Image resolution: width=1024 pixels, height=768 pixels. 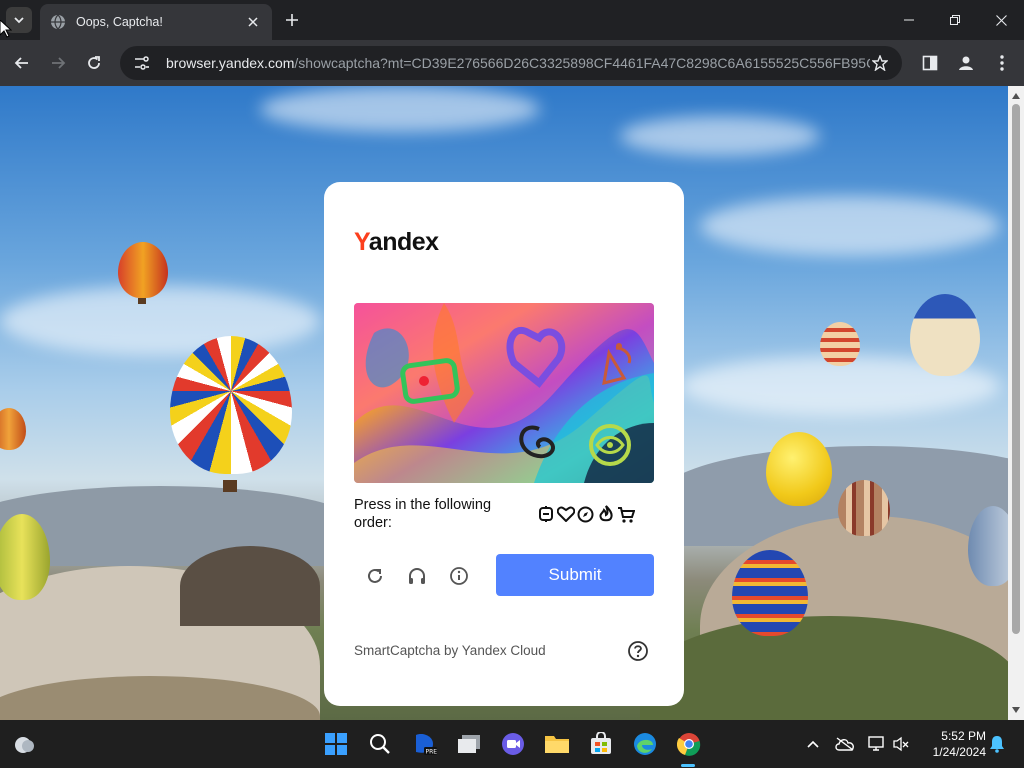 I want to click on close-tab-icon, so click(x=253, y=22).